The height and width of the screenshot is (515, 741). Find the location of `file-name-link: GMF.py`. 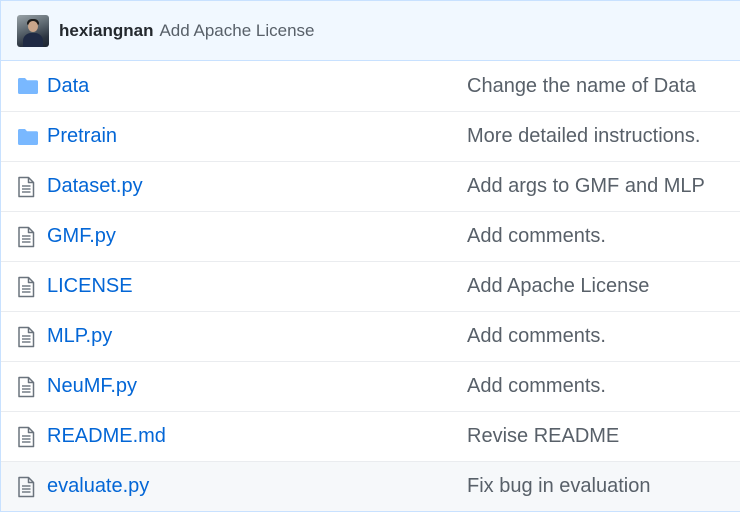

file-name-link: GMF.py is located at coordinates (257, 236).